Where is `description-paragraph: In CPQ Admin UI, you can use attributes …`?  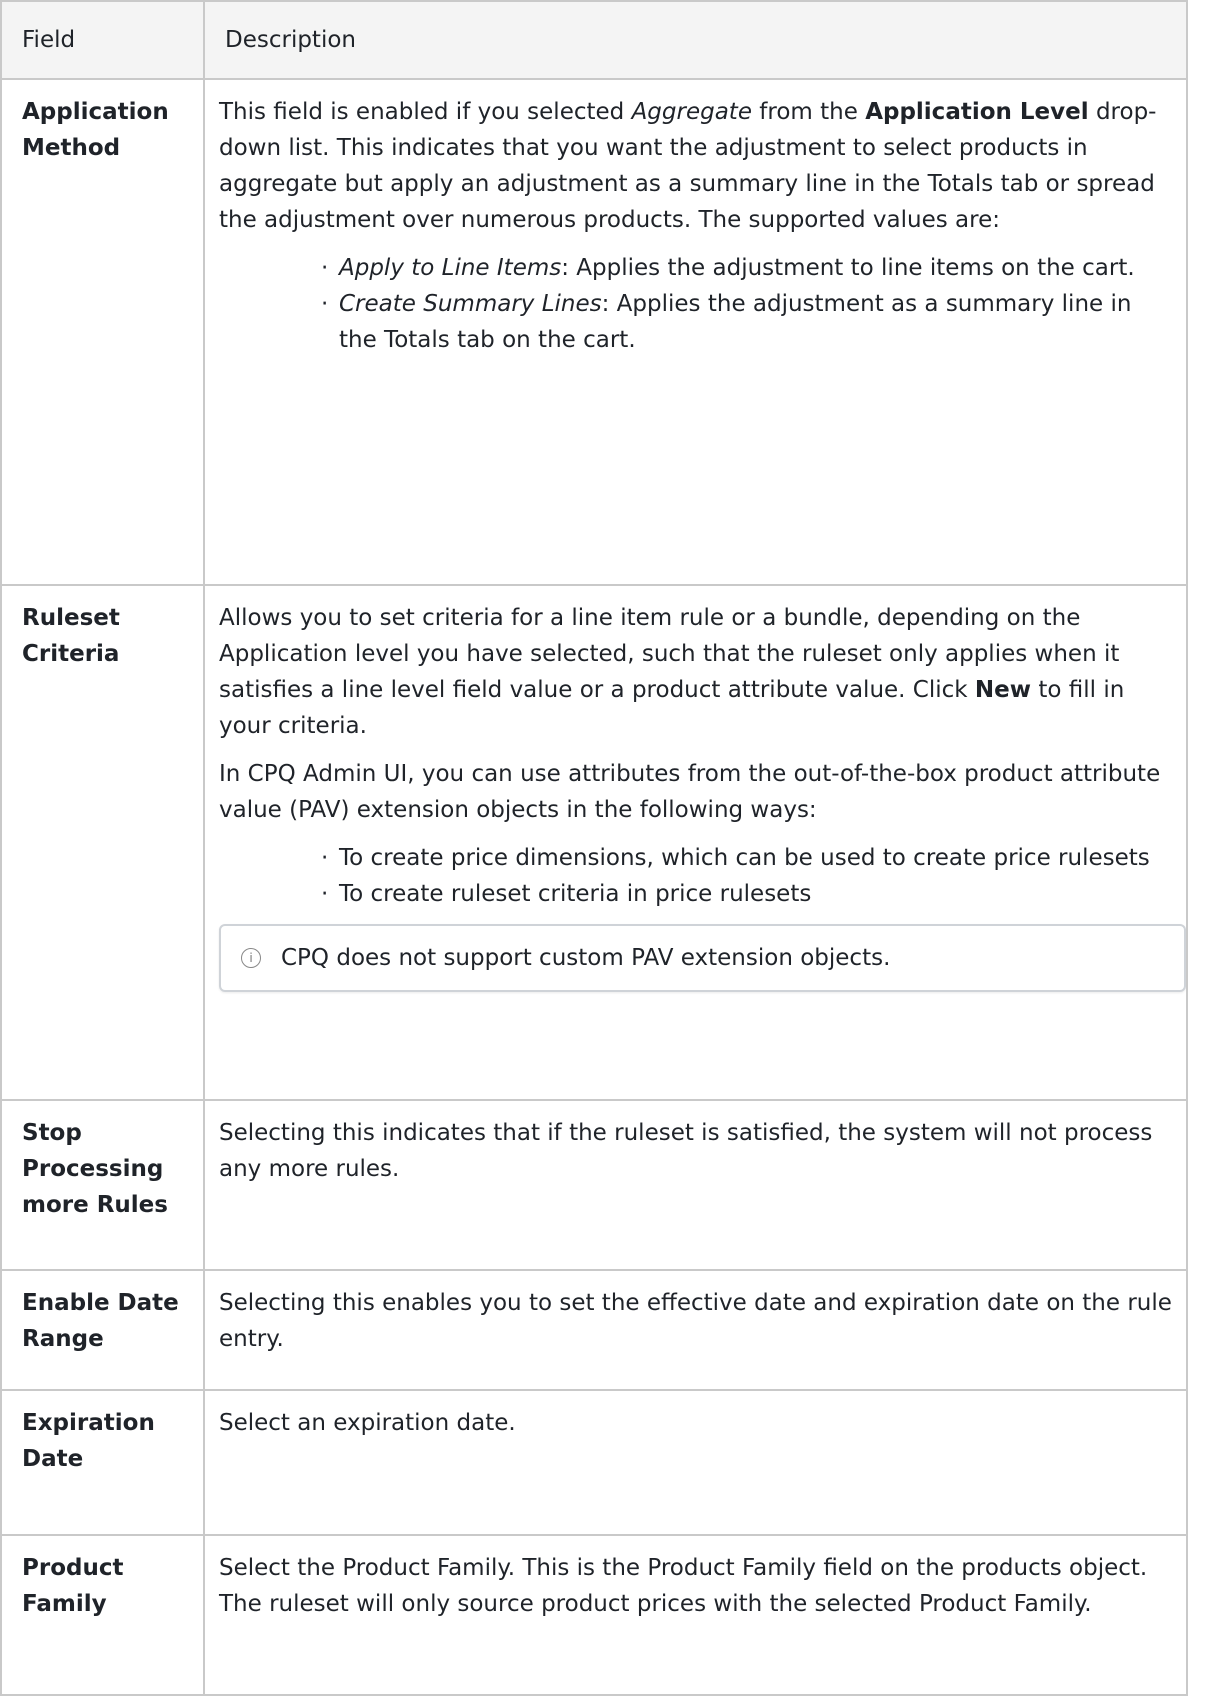
description-paragraph: In CPQ Admin UI, you can use attributes … is located at coordinates (690, 792).